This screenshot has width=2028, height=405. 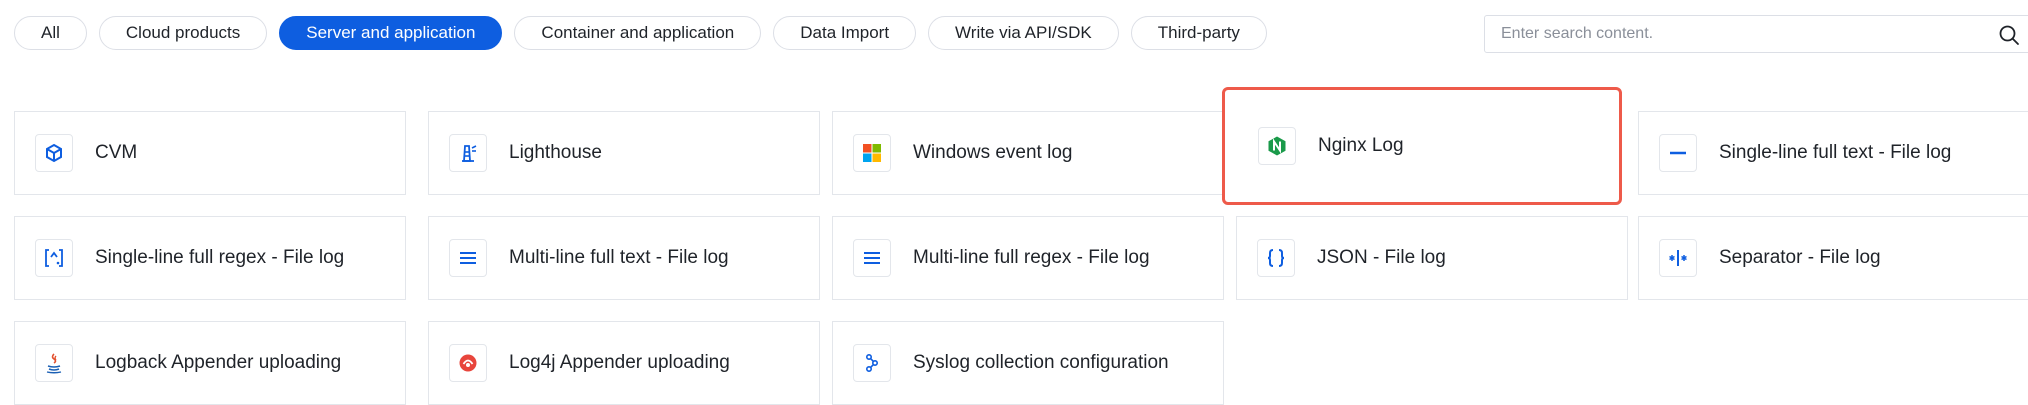 What do you see at coordinates (1835, 152) in the screenshot?
I see `card-label: Single-line full text - File log` at bounding box center [1835, 152].